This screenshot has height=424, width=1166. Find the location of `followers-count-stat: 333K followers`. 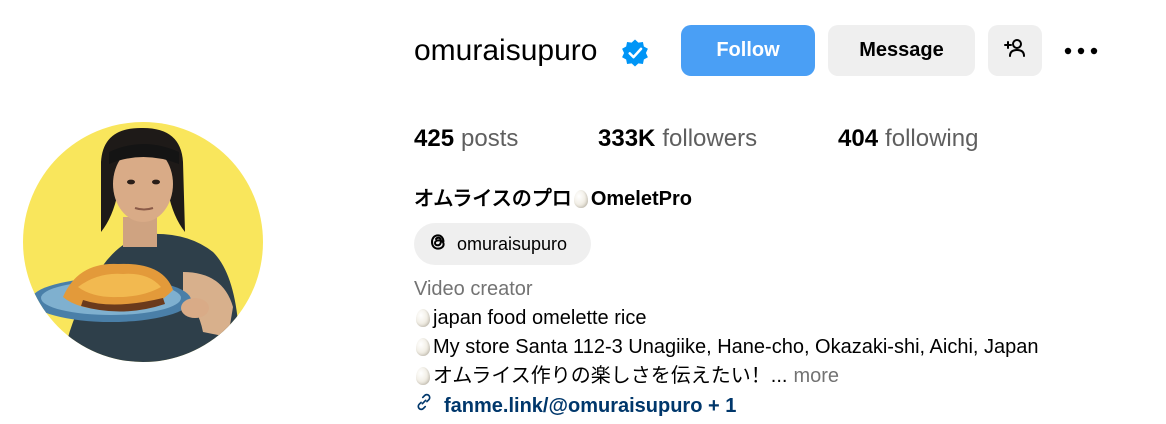

followers-count-stat: 333K followers is located at coordinates (677, 139).